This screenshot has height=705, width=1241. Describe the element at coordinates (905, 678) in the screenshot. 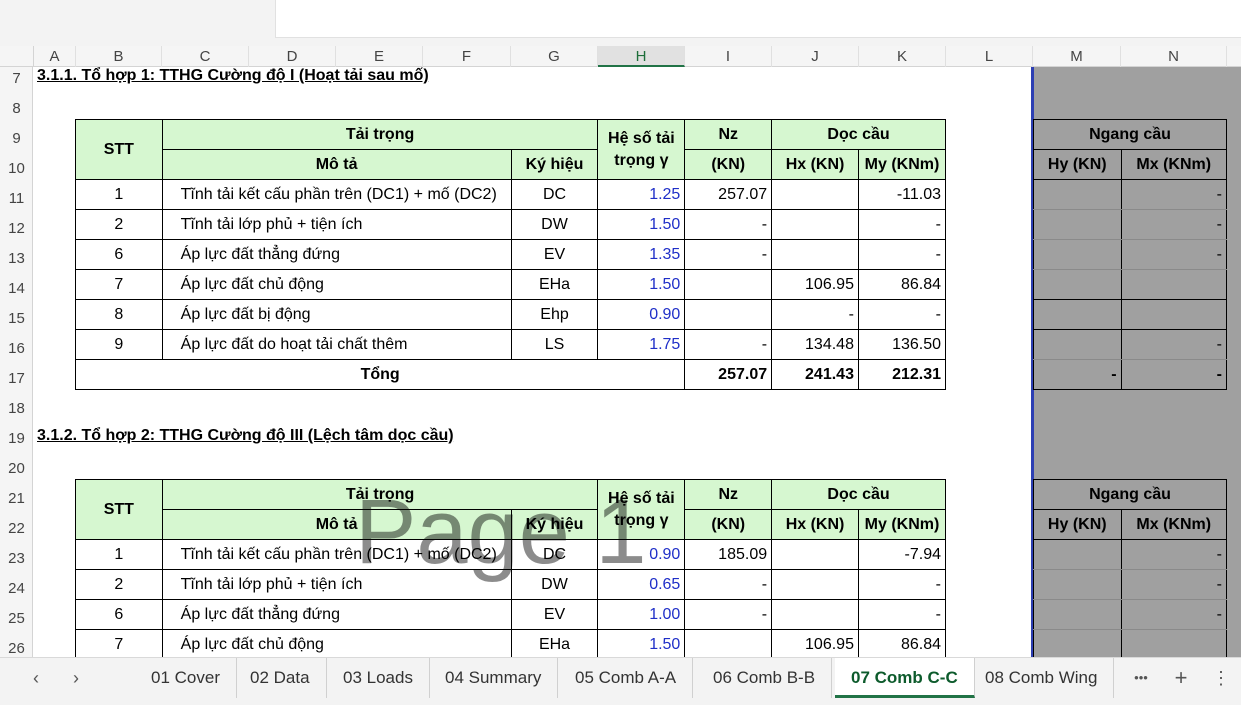

I see `tab-07-comb-c-c: 07 Comb C-C` at that location.